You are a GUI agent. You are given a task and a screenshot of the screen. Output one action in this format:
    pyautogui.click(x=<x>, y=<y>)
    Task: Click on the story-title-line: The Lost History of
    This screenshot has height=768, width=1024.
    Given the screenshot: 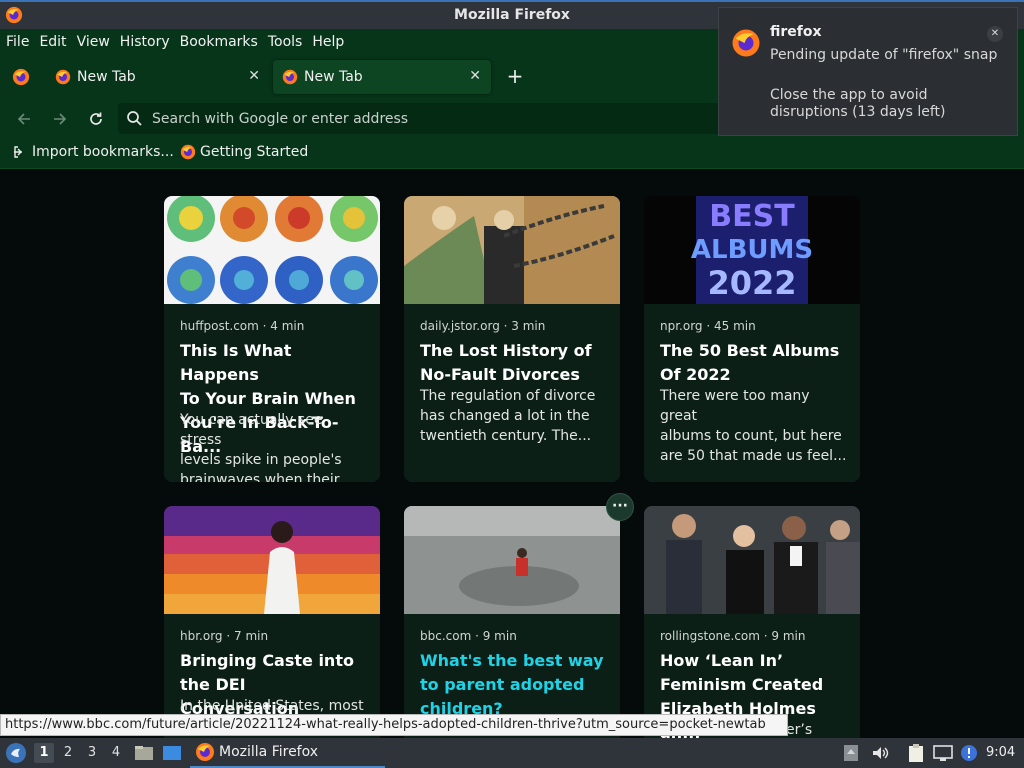 What is the action you would take?
    pyautogui.click(x=506, y=350)
    